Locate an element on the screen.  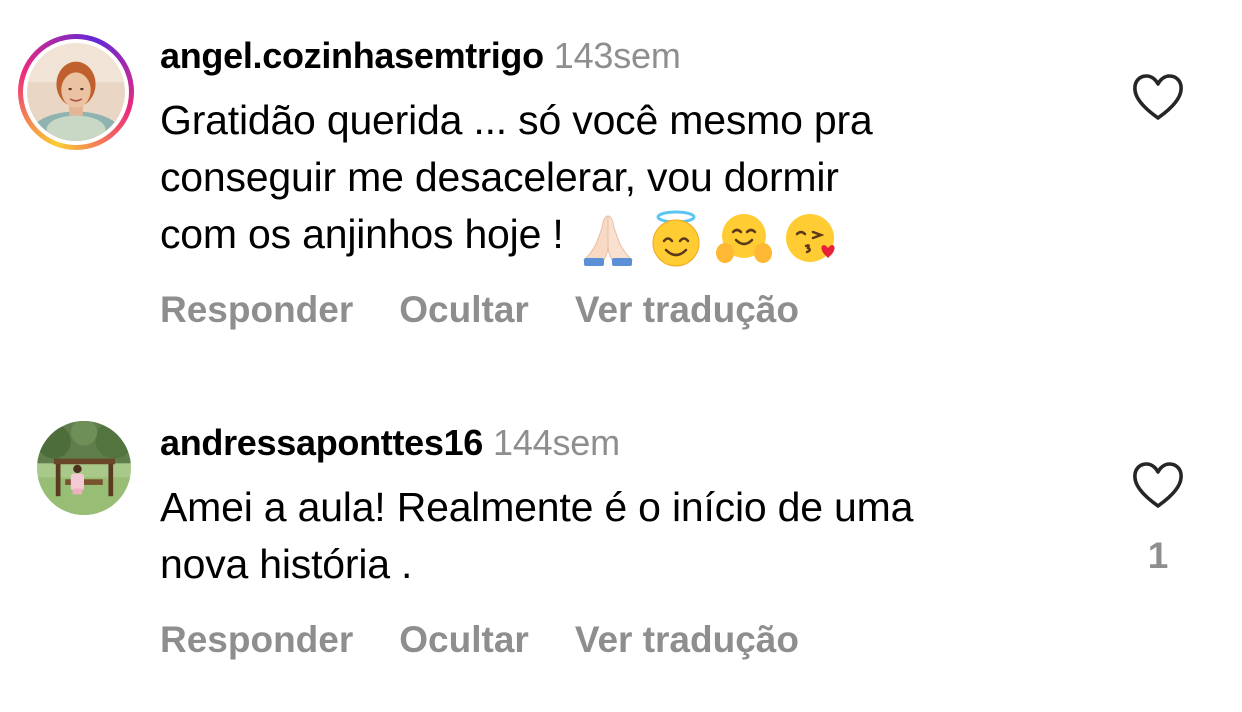
folded-hands-emoji is located at coordinates (608, 238).